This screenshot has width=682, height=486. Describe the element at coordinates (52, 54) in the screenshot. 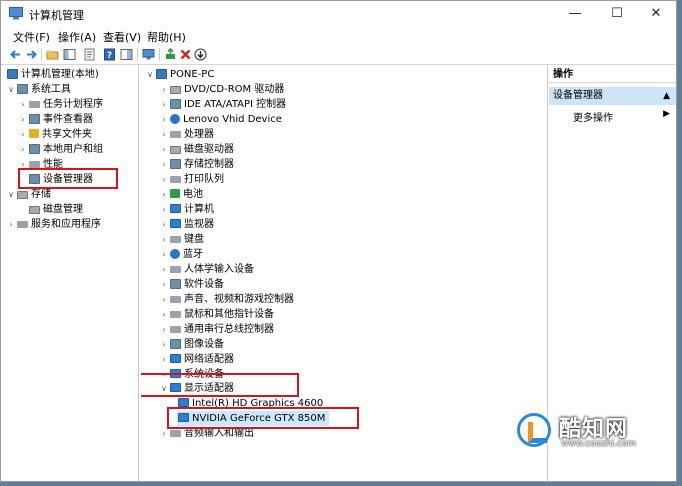

I see `folder-up-icon` at that location.